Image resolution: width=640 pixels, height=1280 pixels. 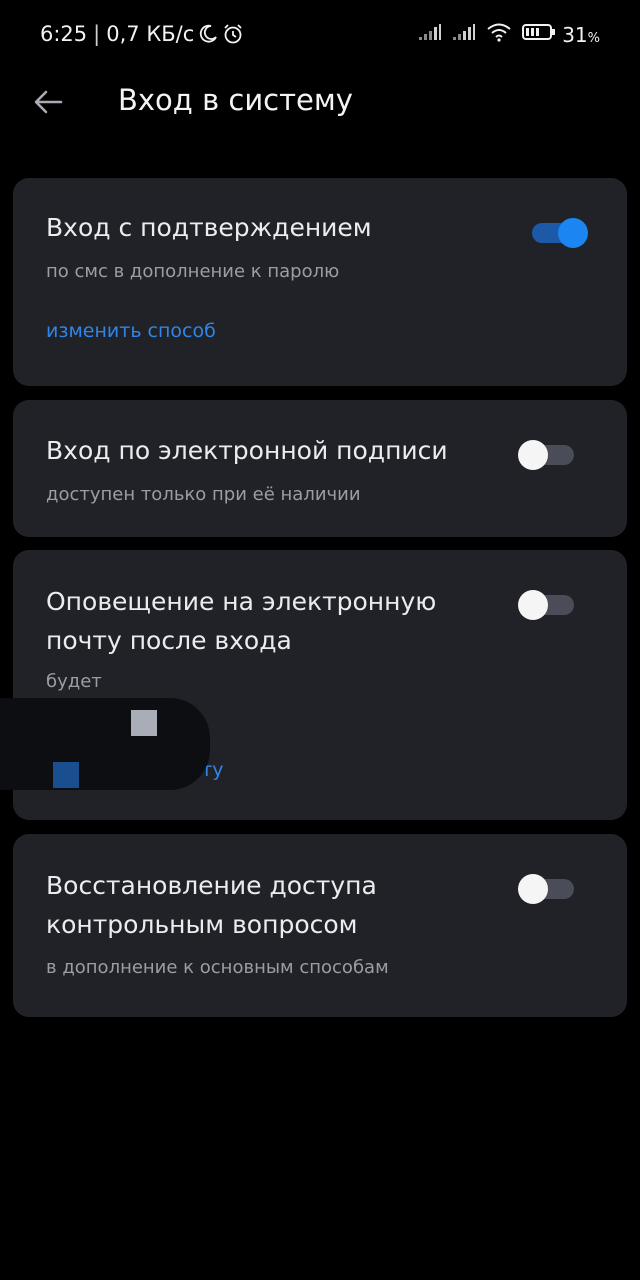 I want to click on arrow-left-icon, so click(x=48, y=102).